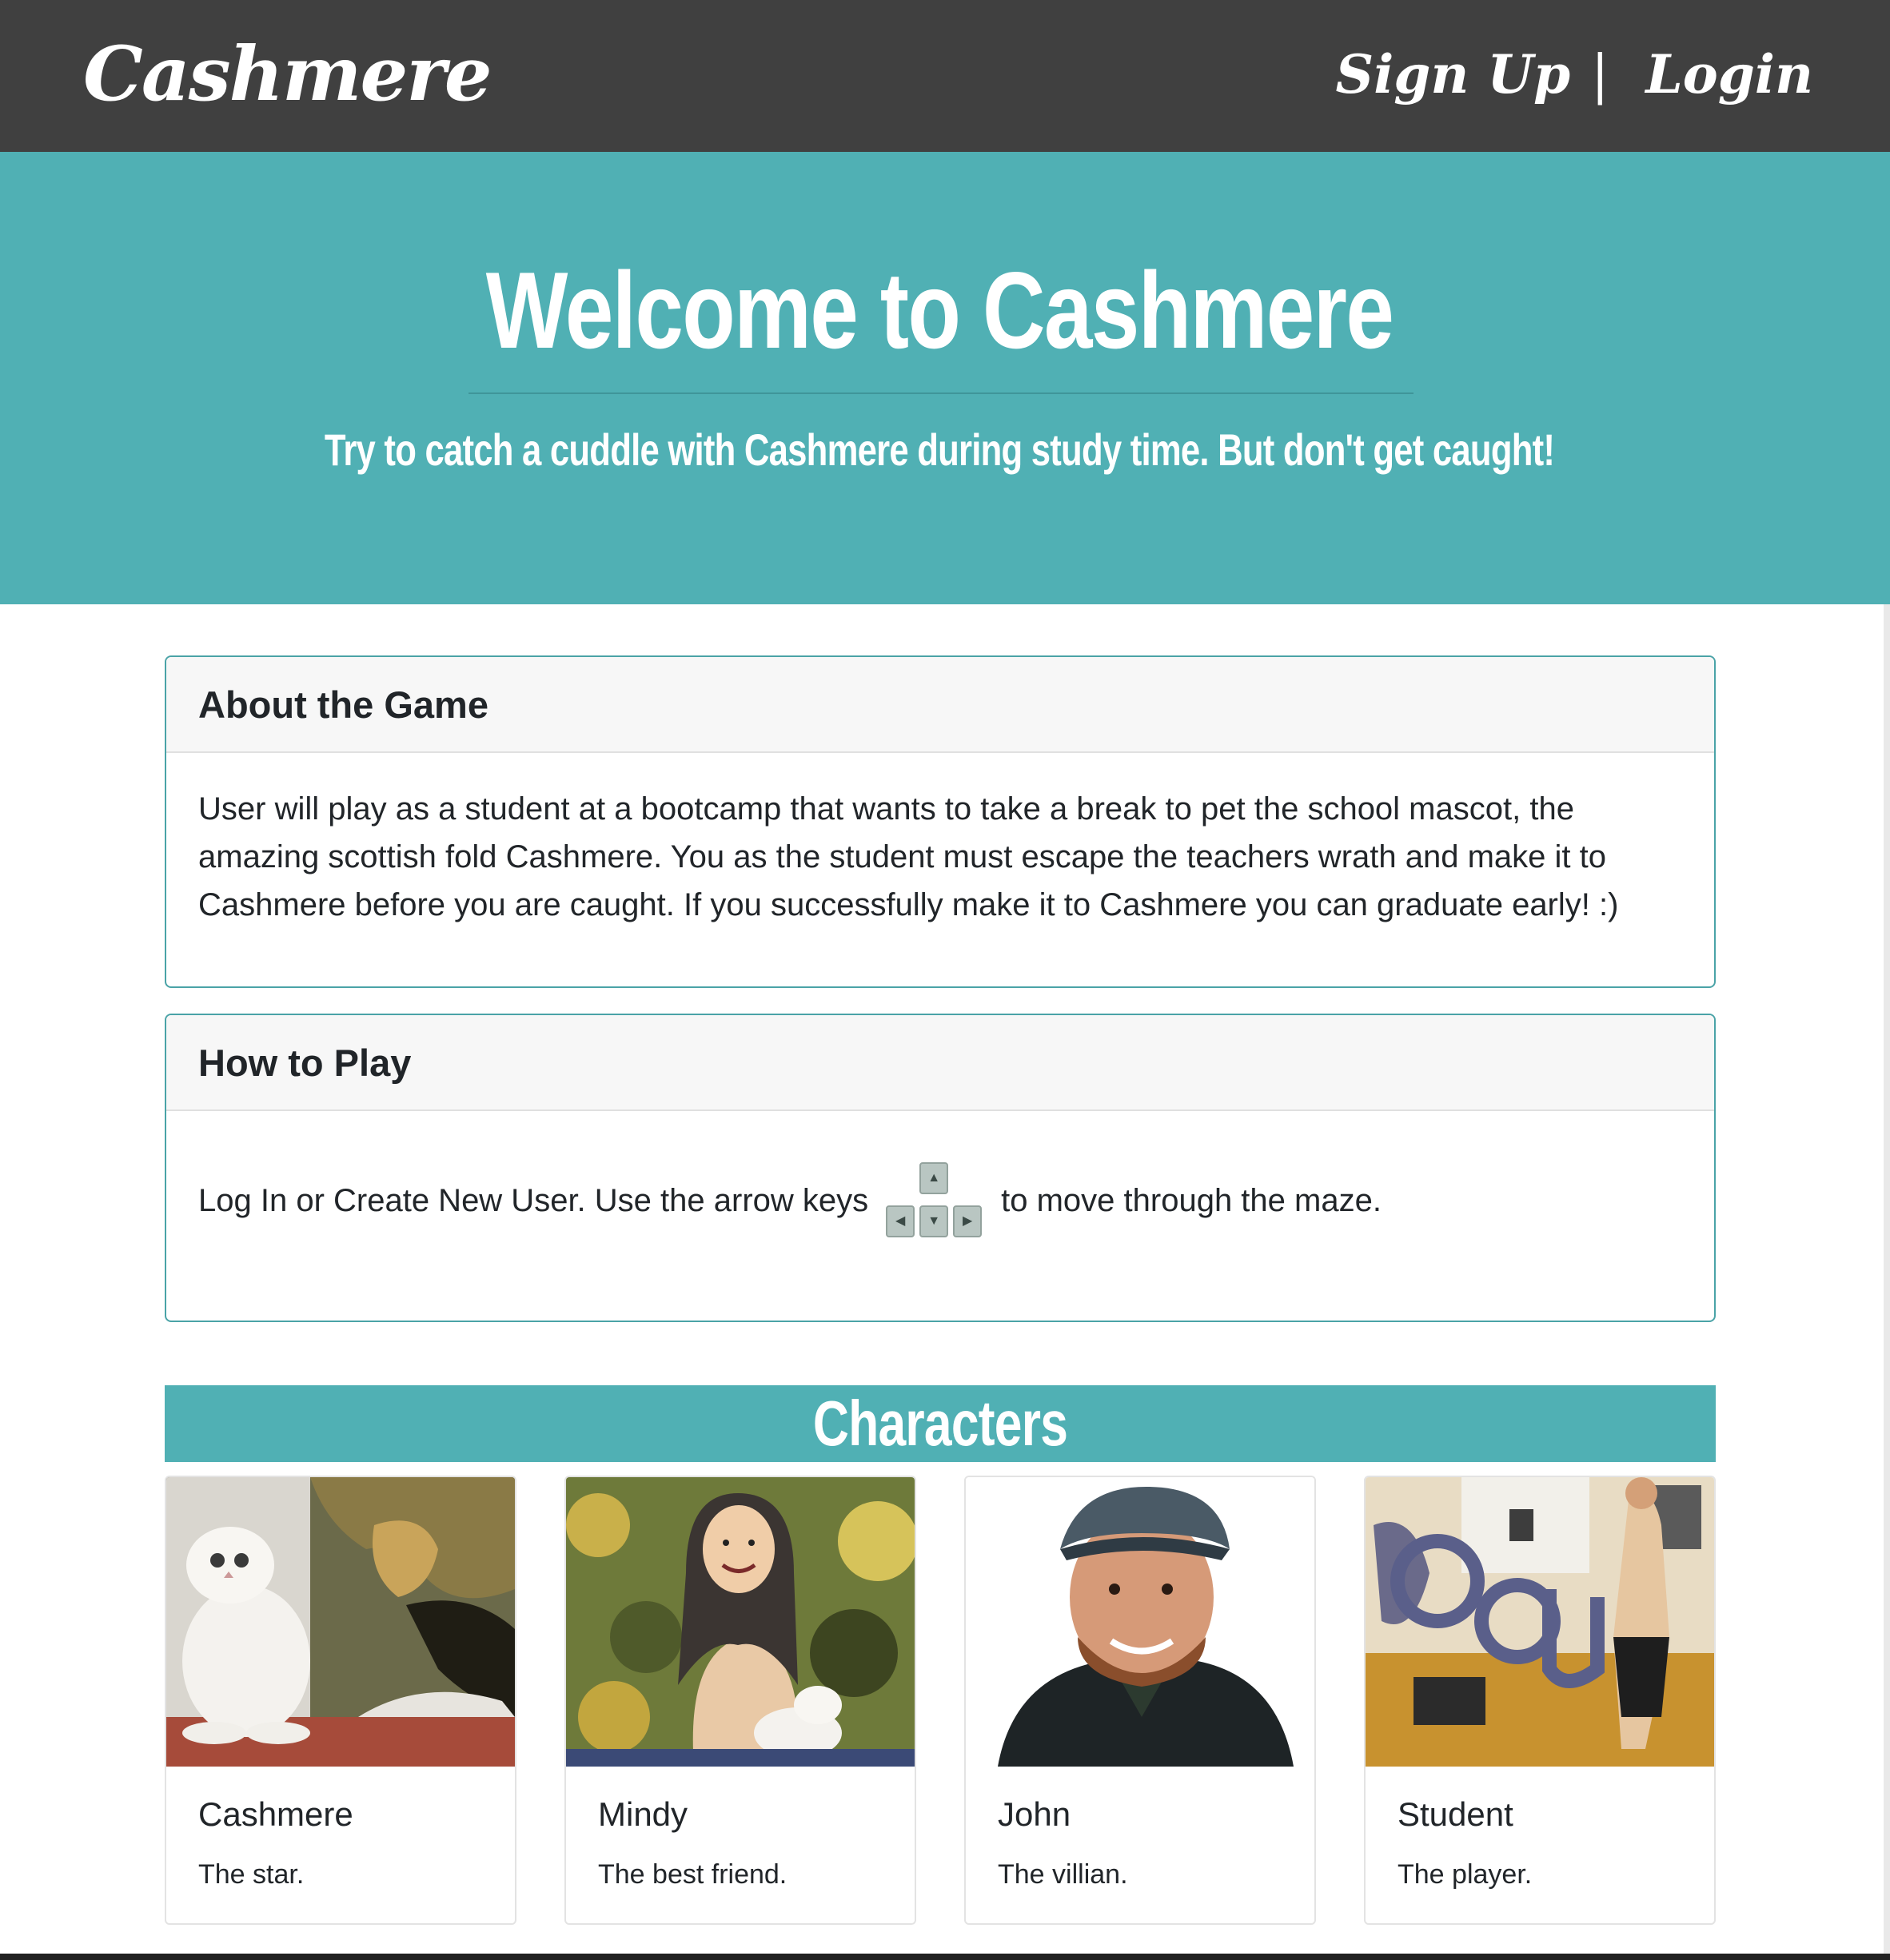 Image resolution: width=1890 pixels, height=1960 pixels. Describe the element at coordinates (1574, 74) in the screenshot. I see `nav-links: Sign Up | Login` at that location.